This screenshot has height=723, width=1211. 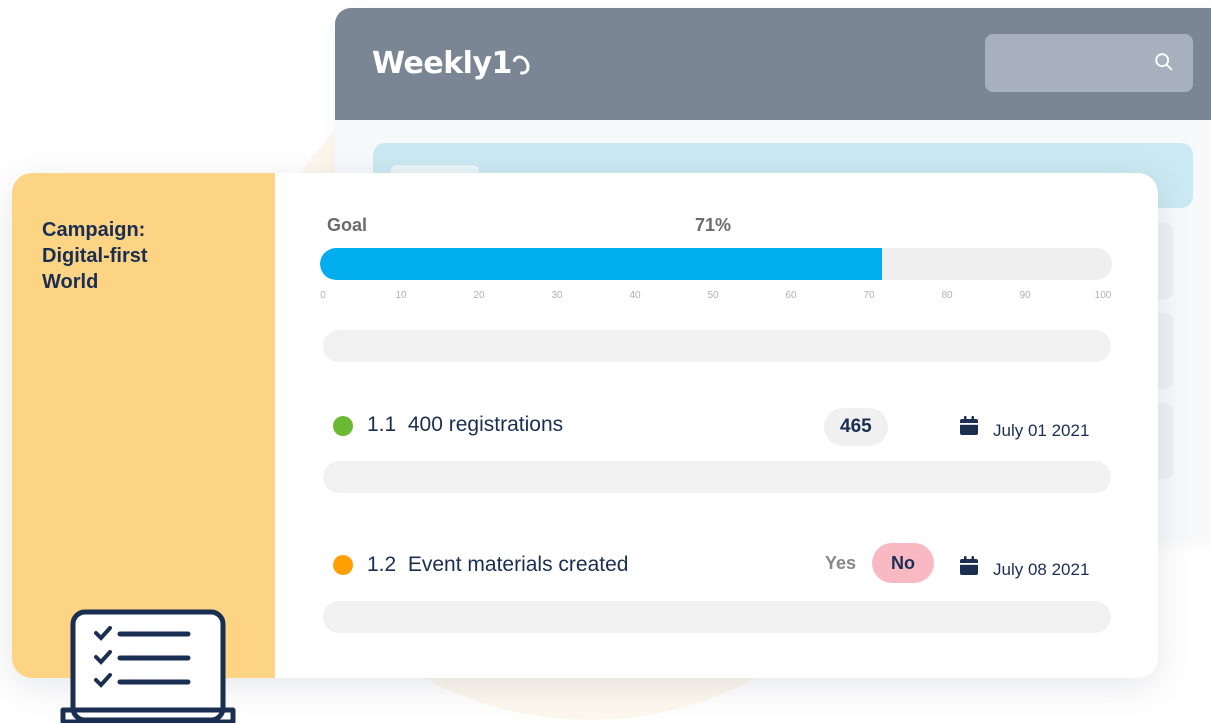 I want to click on progress-tick-label: 0, so click(x=323, y=295).